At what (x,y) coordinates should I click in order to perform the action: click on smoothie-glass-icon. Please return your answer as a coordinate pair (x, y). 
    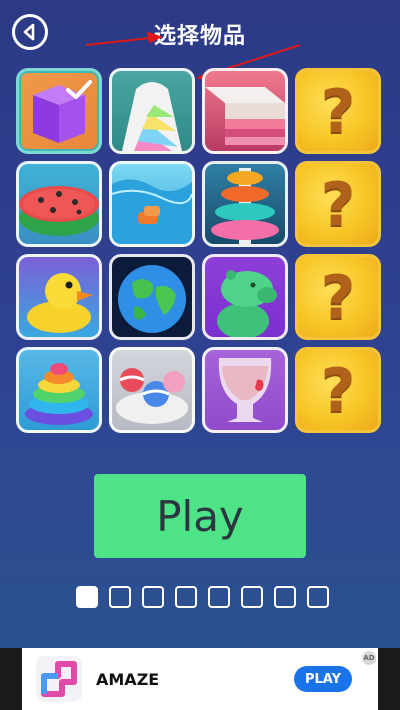
    Looking at the image, I should click on (245, 390).